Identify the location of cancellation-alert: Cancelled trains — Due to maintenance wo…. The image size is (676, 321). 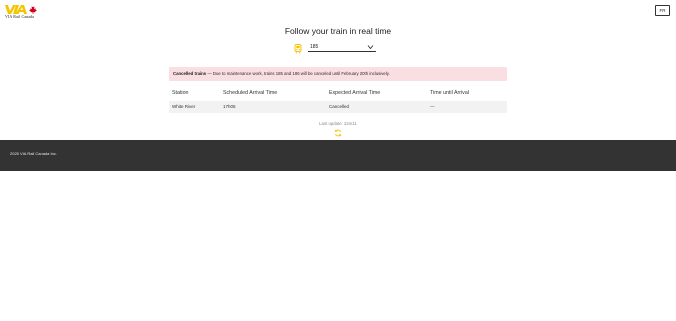
(338, 74).